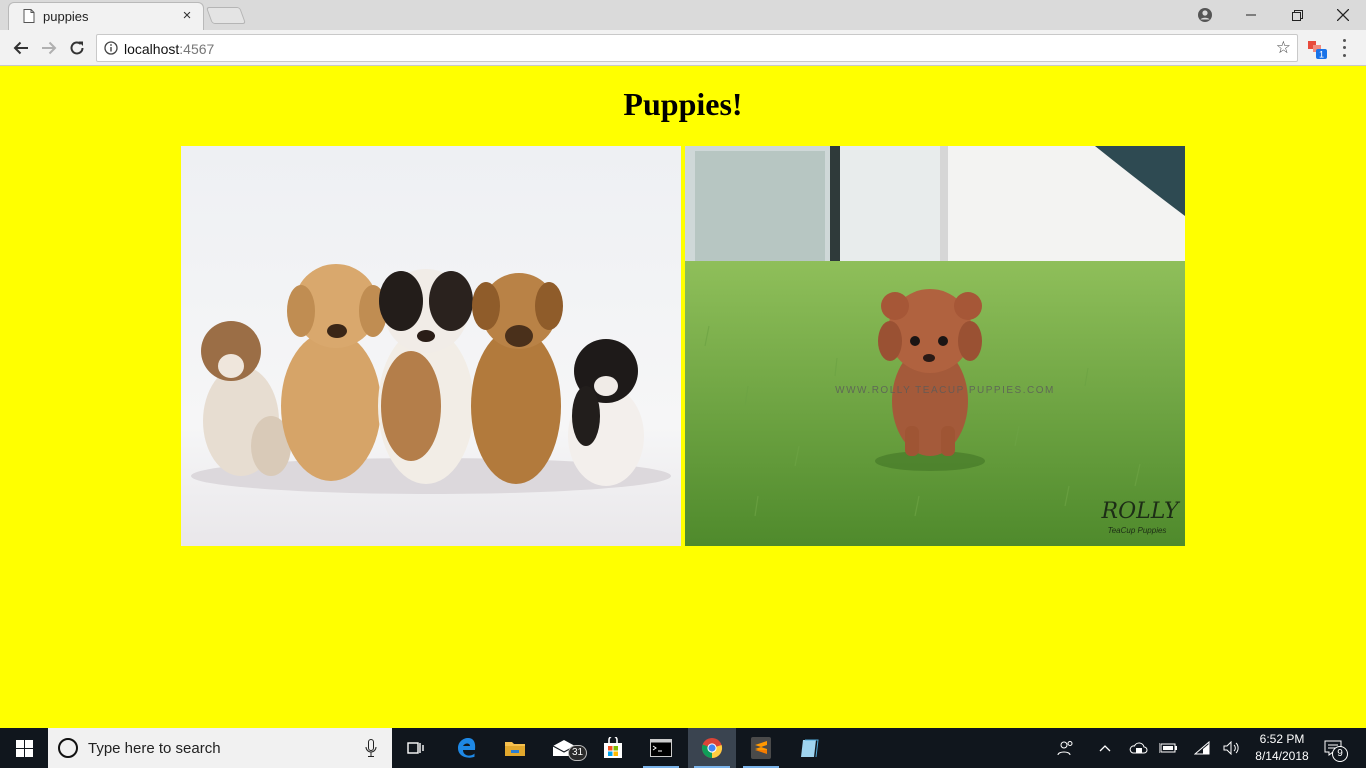 The width and height of the screenshot is (1366, 768). I want to click on windows-taskbar: Type here to search 6:52 PM 8/14/2018, so click(683, 748).